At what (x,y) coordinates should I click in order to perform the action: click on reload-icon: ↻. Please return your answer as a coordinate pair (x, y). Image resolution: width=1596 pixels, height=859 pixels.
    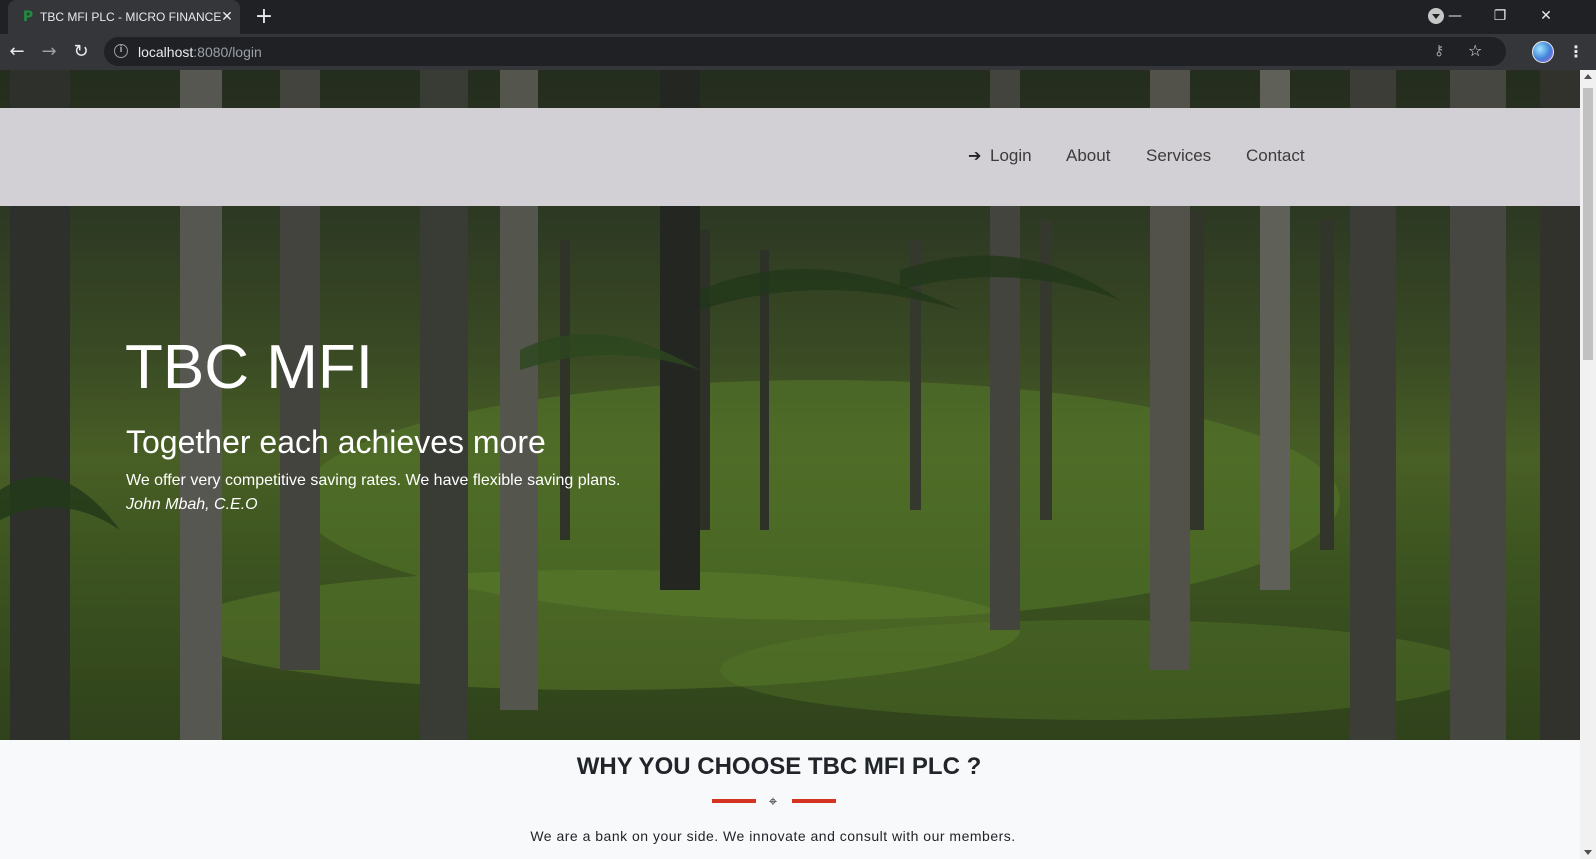
    Looking at the image, I should click on (81, 52).